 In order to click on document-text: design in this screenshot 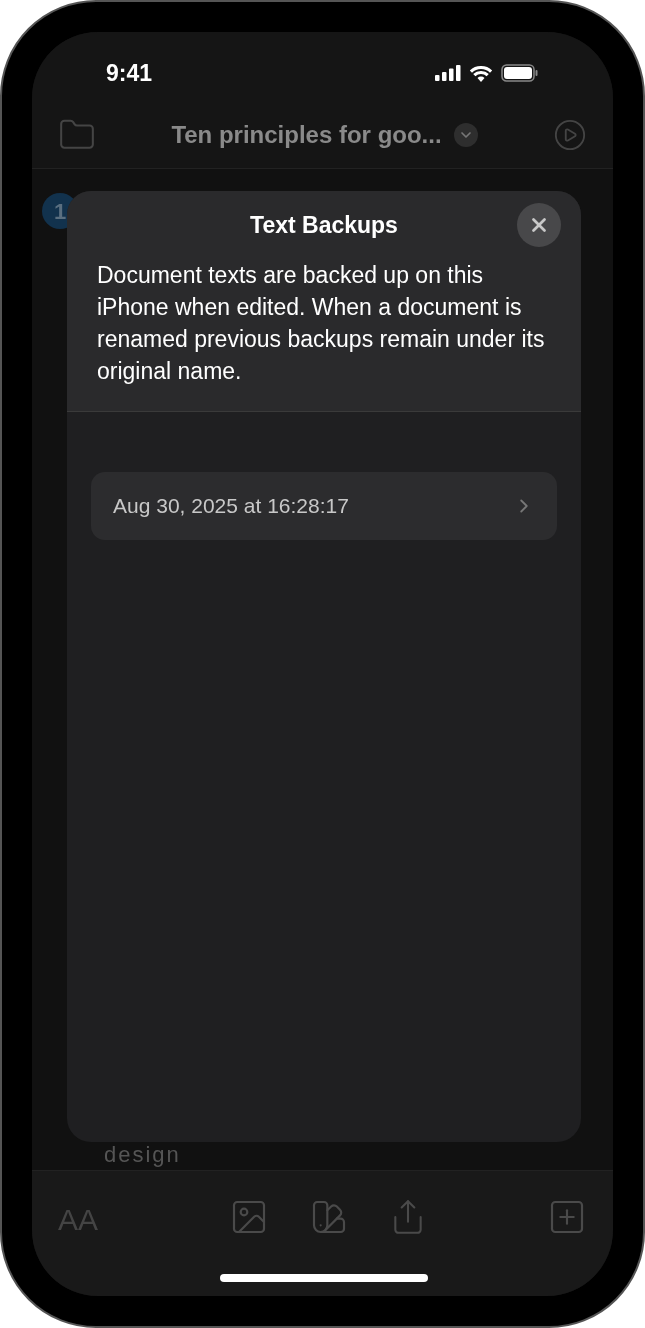, I will do `click(143, 1155)`.